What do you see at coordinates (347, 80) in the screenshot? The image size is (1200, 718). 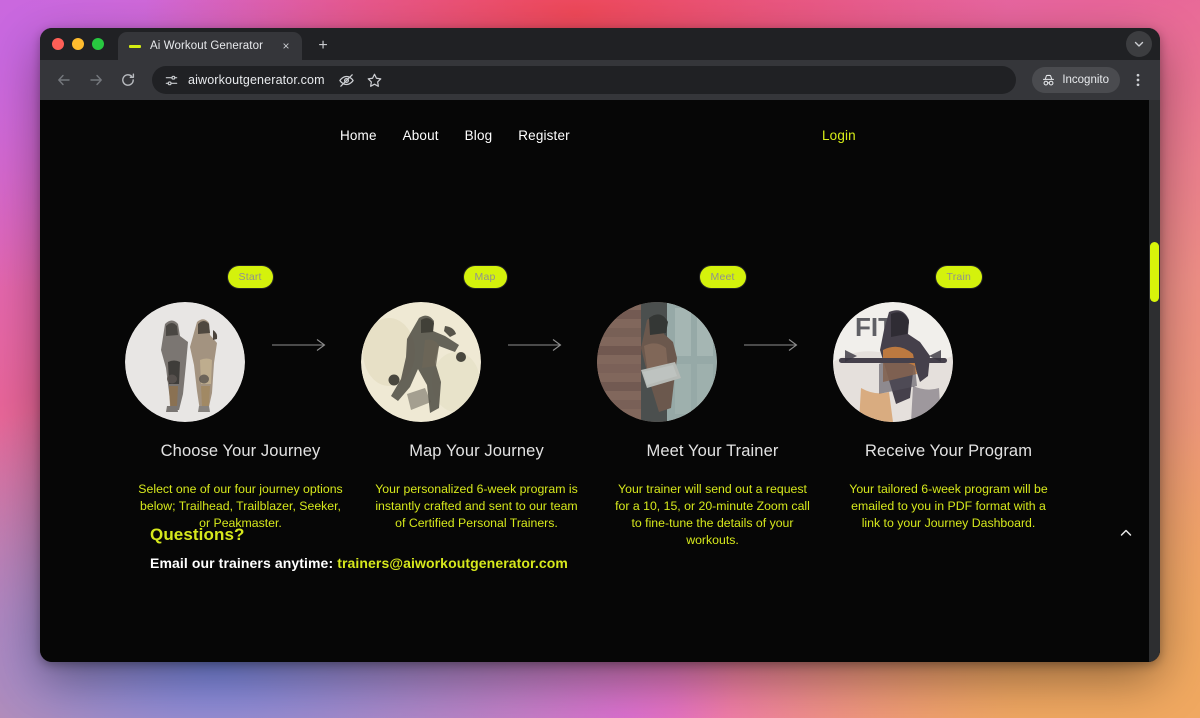 I see `eye-slash-icon` at bounding box center [347, 80].